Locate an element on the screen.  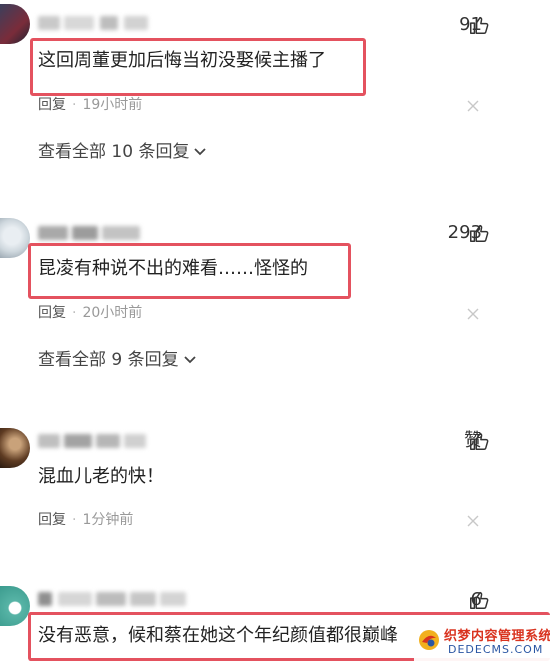
comment-text: 昆凌有种说不出的难看……怪怪的 is located at coordinates (173, 268).